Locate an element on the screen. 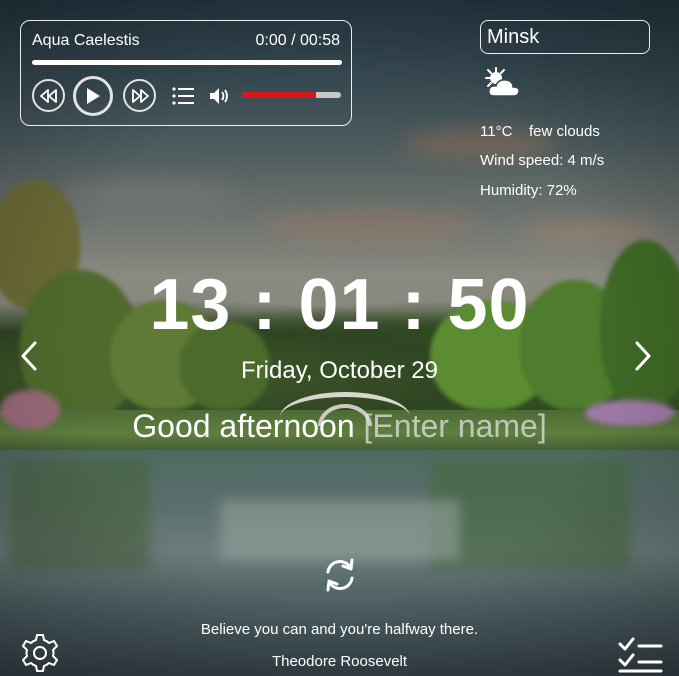 The image size is (679, 676). name-input: [Enter name] is located at coordinates (455, 426).